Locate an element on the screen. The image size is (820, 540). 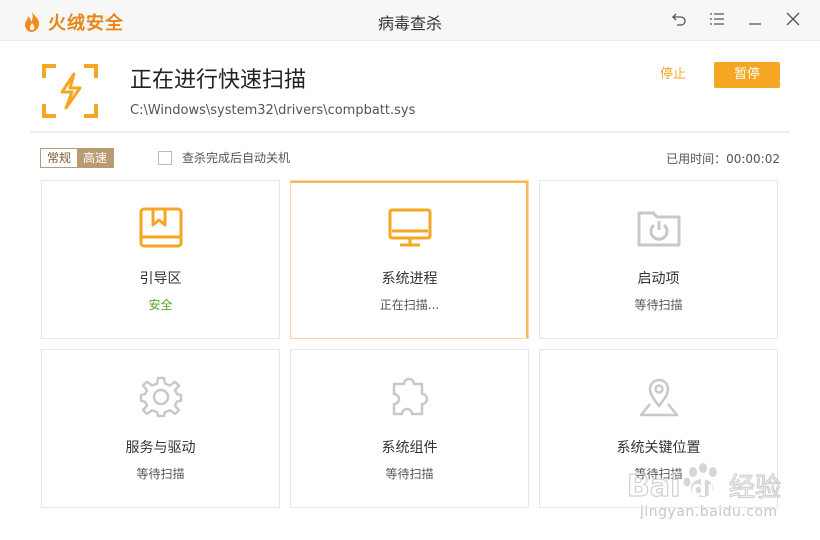
divider is located at coordinates (410, 132).